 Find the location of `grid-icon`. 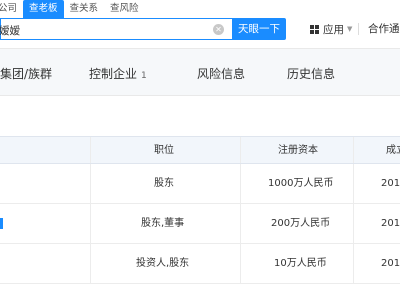

grid-icon is located at coordinates (314, 29).